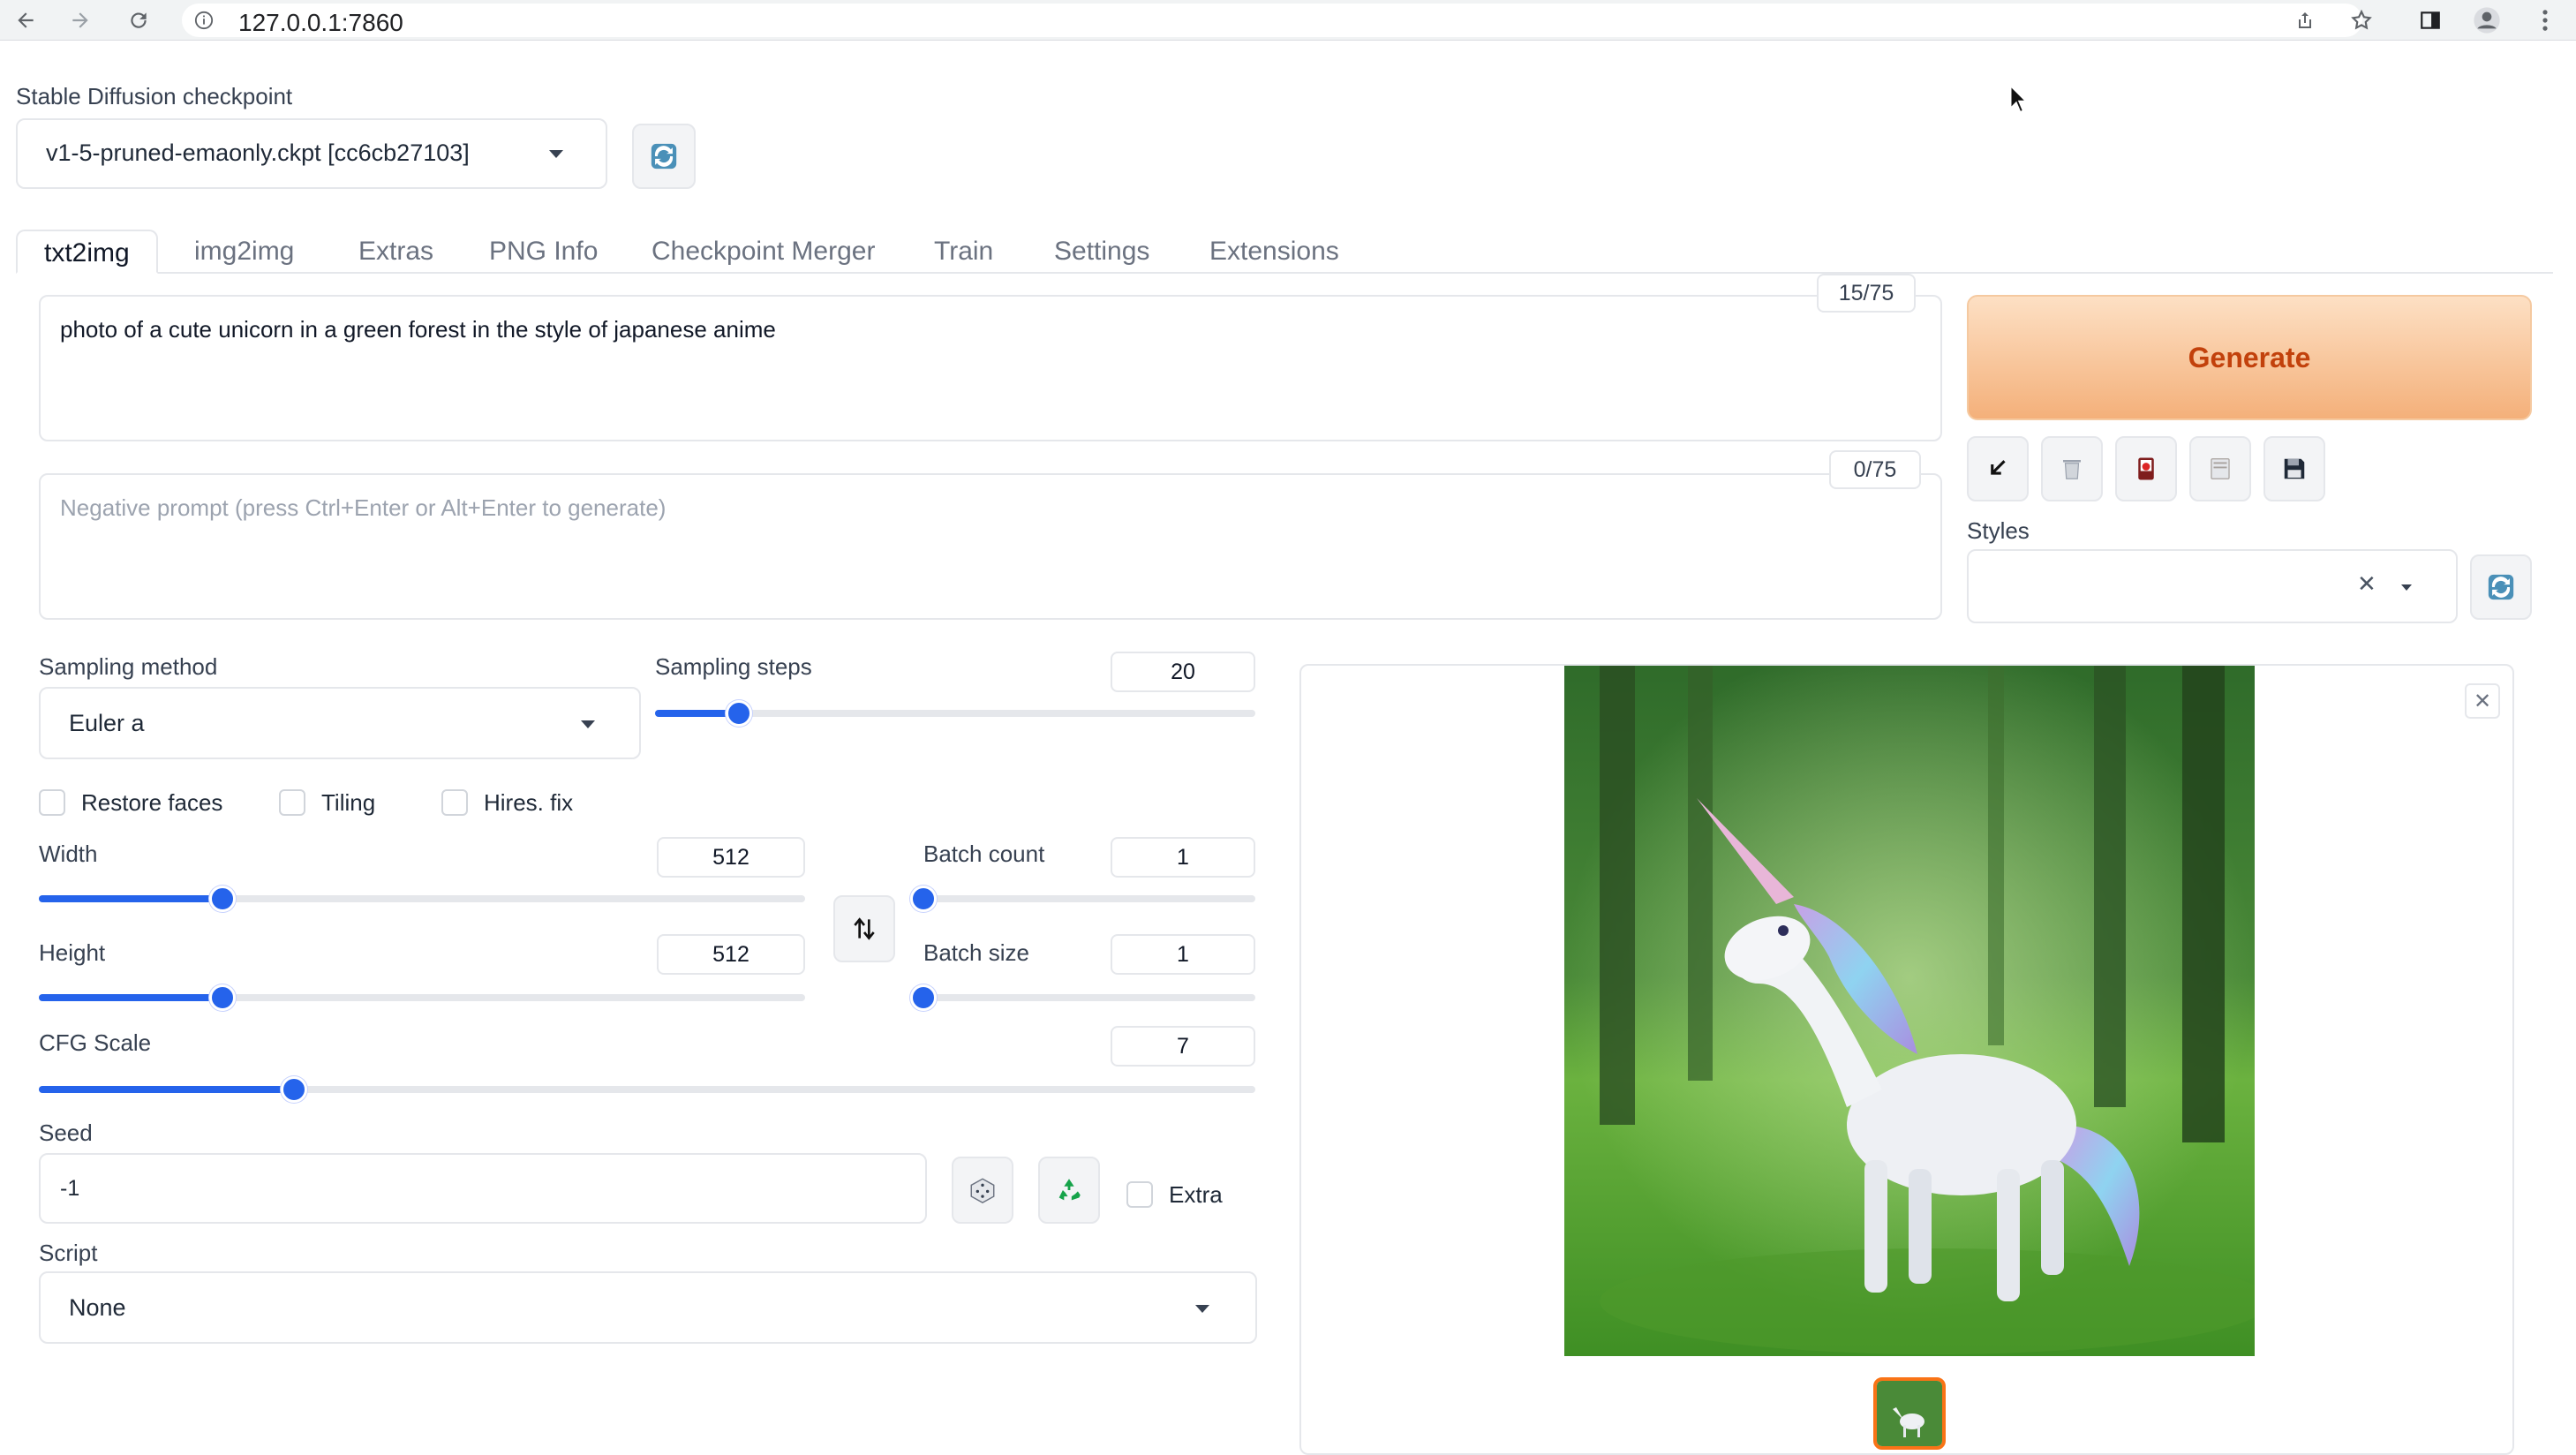  What do you see at coordinates (422, 899) in the screenshot?
I see `width-slider` at bounding box center [422, 899].